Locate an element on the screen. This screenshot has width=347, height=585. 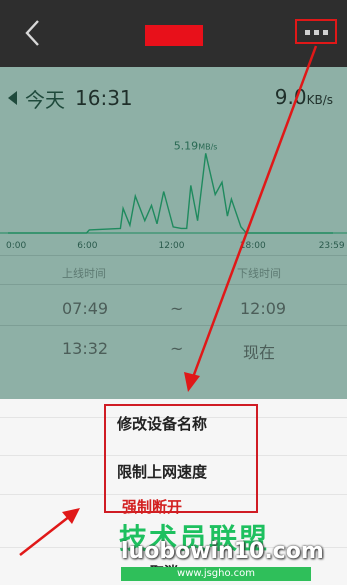
session-end: 现在 is located at coordinates (259, 352).